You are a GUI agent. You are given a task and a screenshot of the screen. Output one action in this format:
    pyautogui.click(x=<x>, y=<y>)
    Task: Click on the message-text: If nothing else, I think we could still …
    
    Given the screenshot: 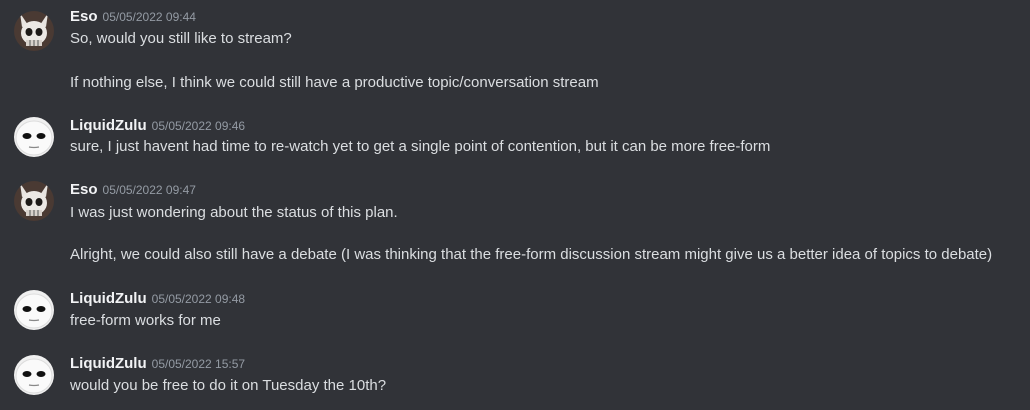 What is the action you would take?
    pyautogui.click(x=334, y=82)
    